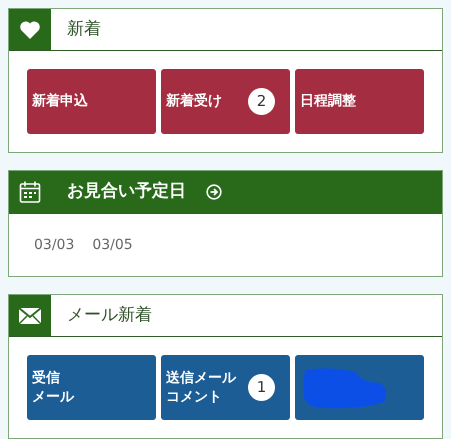 The image size is (451, 439). Describe the element at coordinates (261, 101) in the screenshot. I see `count-badge: 2` at that location.